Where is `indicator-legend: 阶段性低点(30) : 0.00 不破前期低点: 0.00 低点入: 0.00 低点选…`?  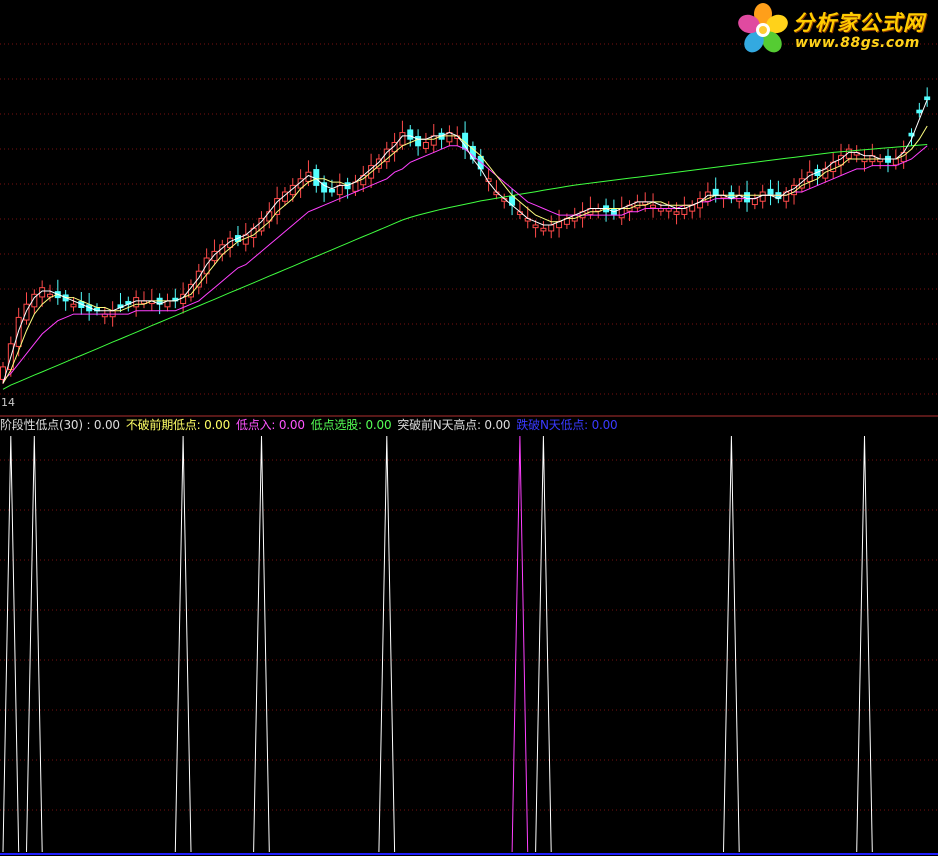
indicator-legend: 阶段性低点(30) : 0.00 不破前期低点: 0.00 低点入: 0.00 低点选… is located at coordinates (312, 425).